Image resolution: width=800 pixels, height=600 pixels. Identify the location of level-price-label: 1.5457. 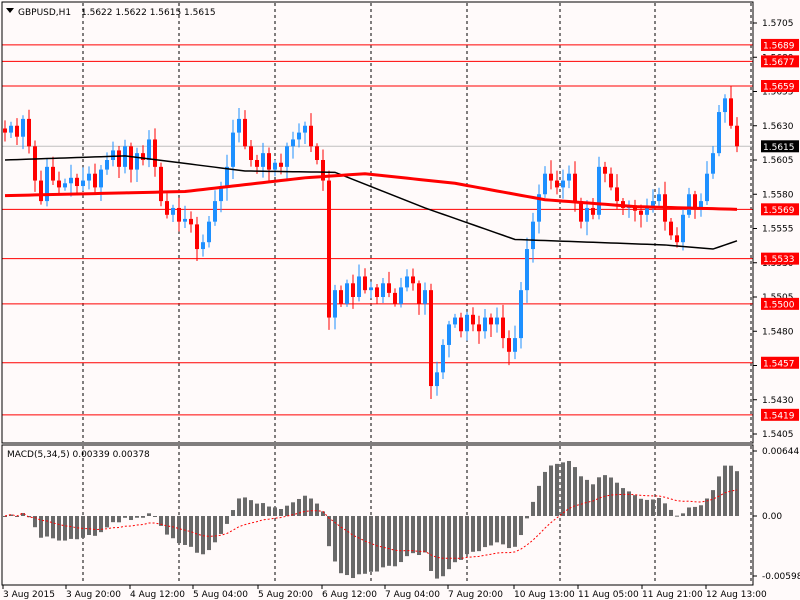
(779, 364).